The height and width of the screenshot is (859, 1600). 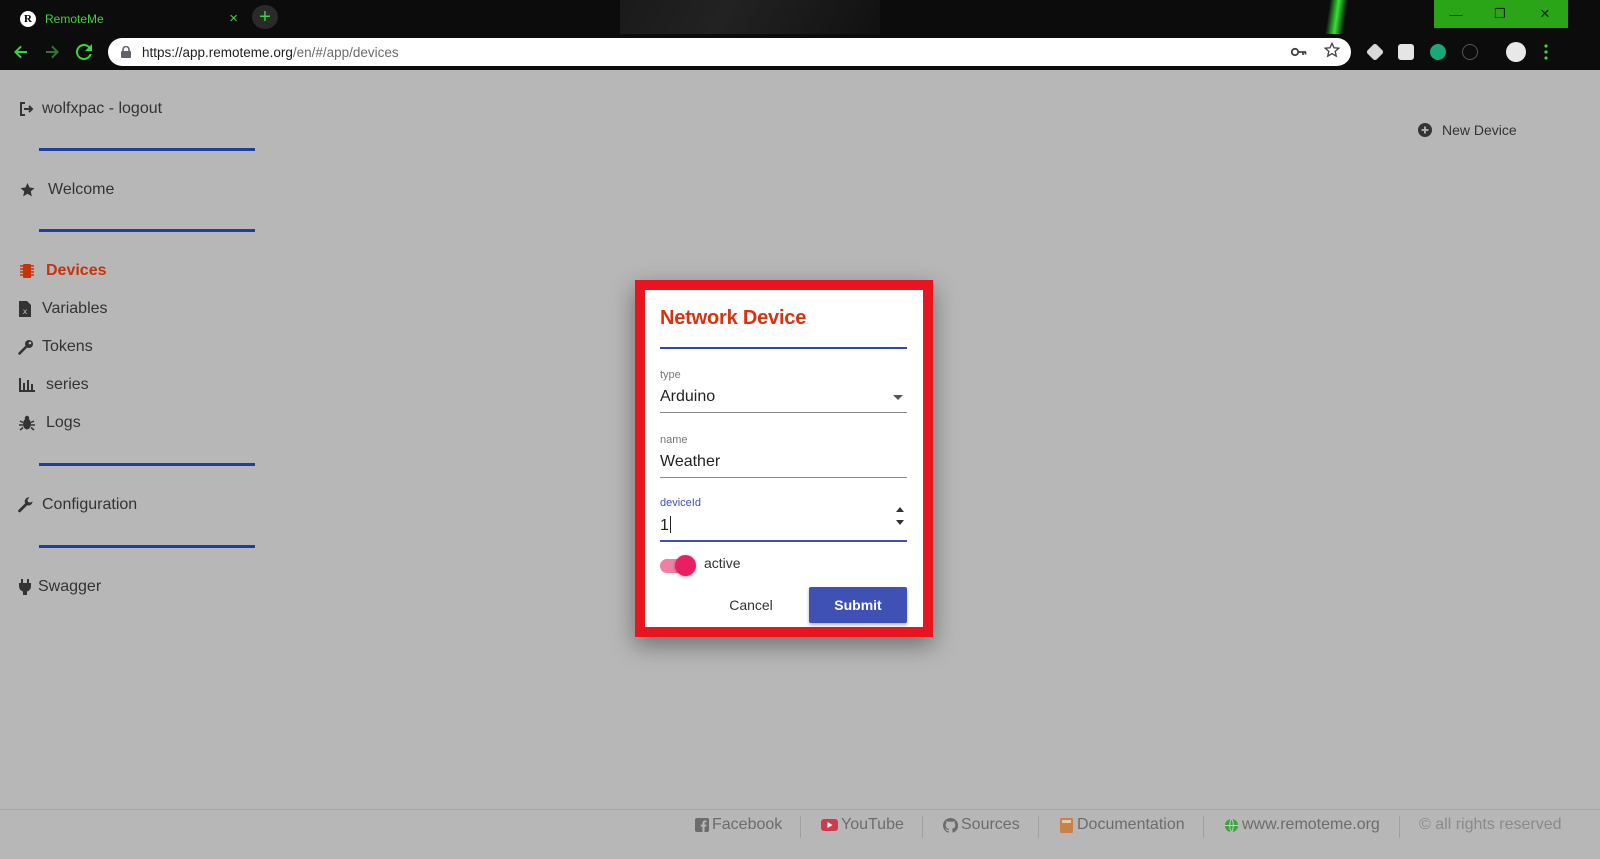 I want to click on sidebar-item-tokens: Tokens, so click(x=55, y=347).